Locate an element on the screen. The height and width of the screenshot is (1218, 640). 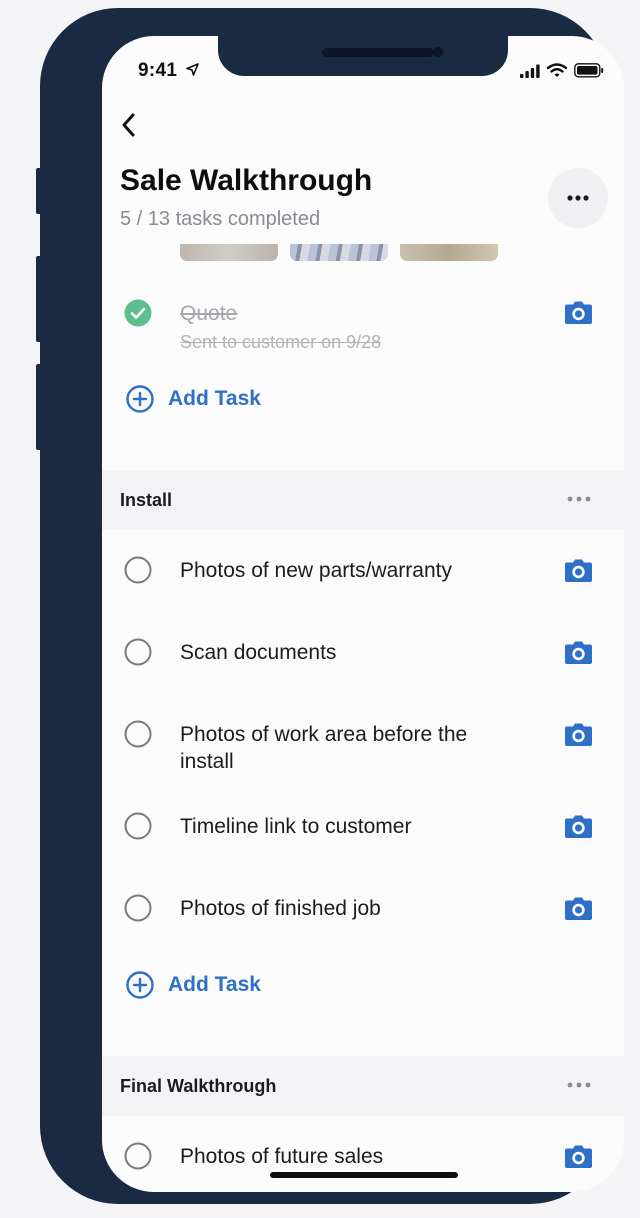
task-row: Photos of work area before the install is located at coordinates (363, 750).